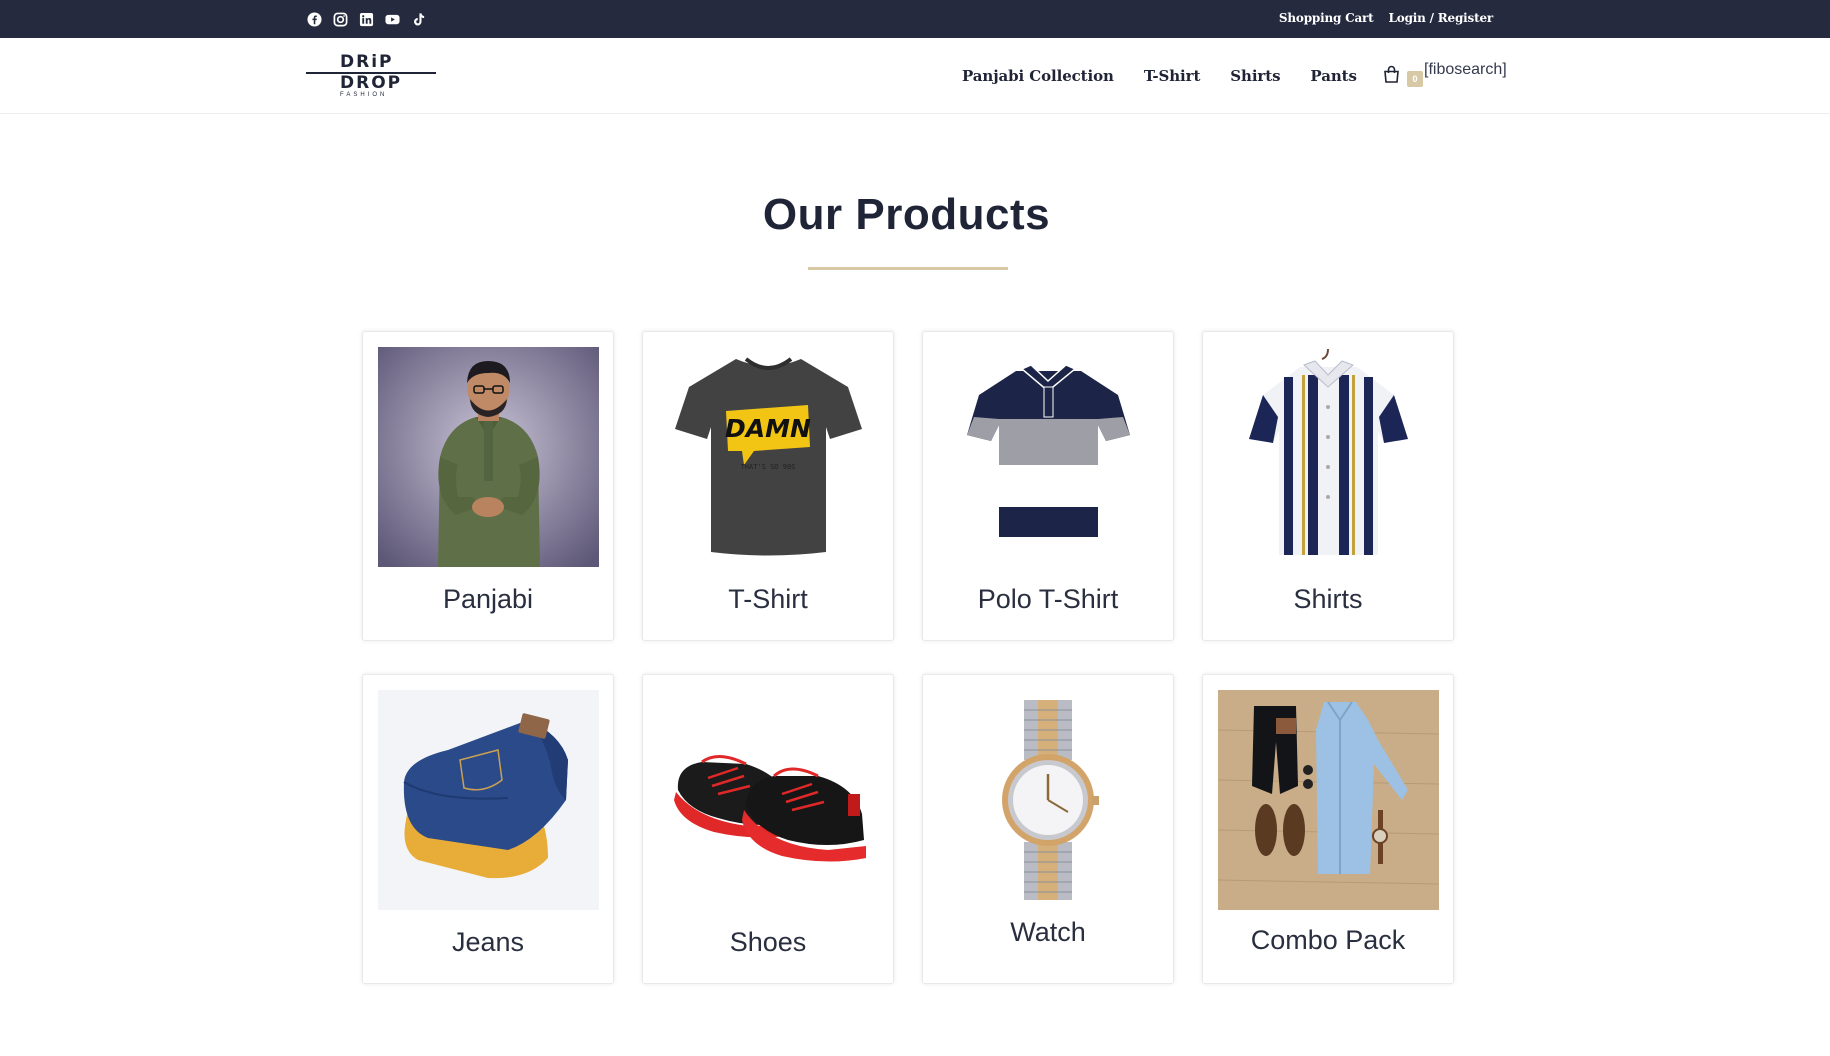 The image size is (1830, 1056). What do you see at coordinates (768, 800) in the screenshot?
I see `shoes-image` at bounding box center [768, 800].